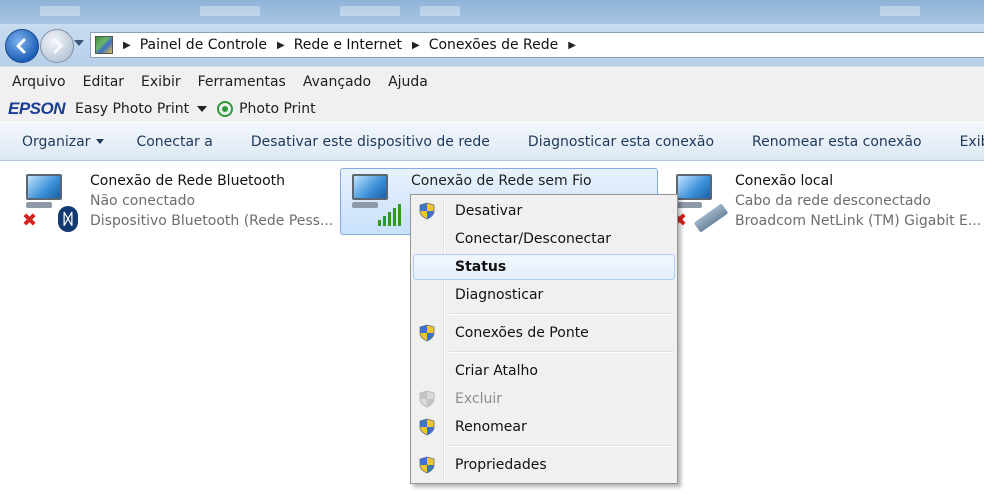 This screenshot has height=494, width=984. I want to click on menu-item-label: Conexões de Ponte, so click(522, 333).